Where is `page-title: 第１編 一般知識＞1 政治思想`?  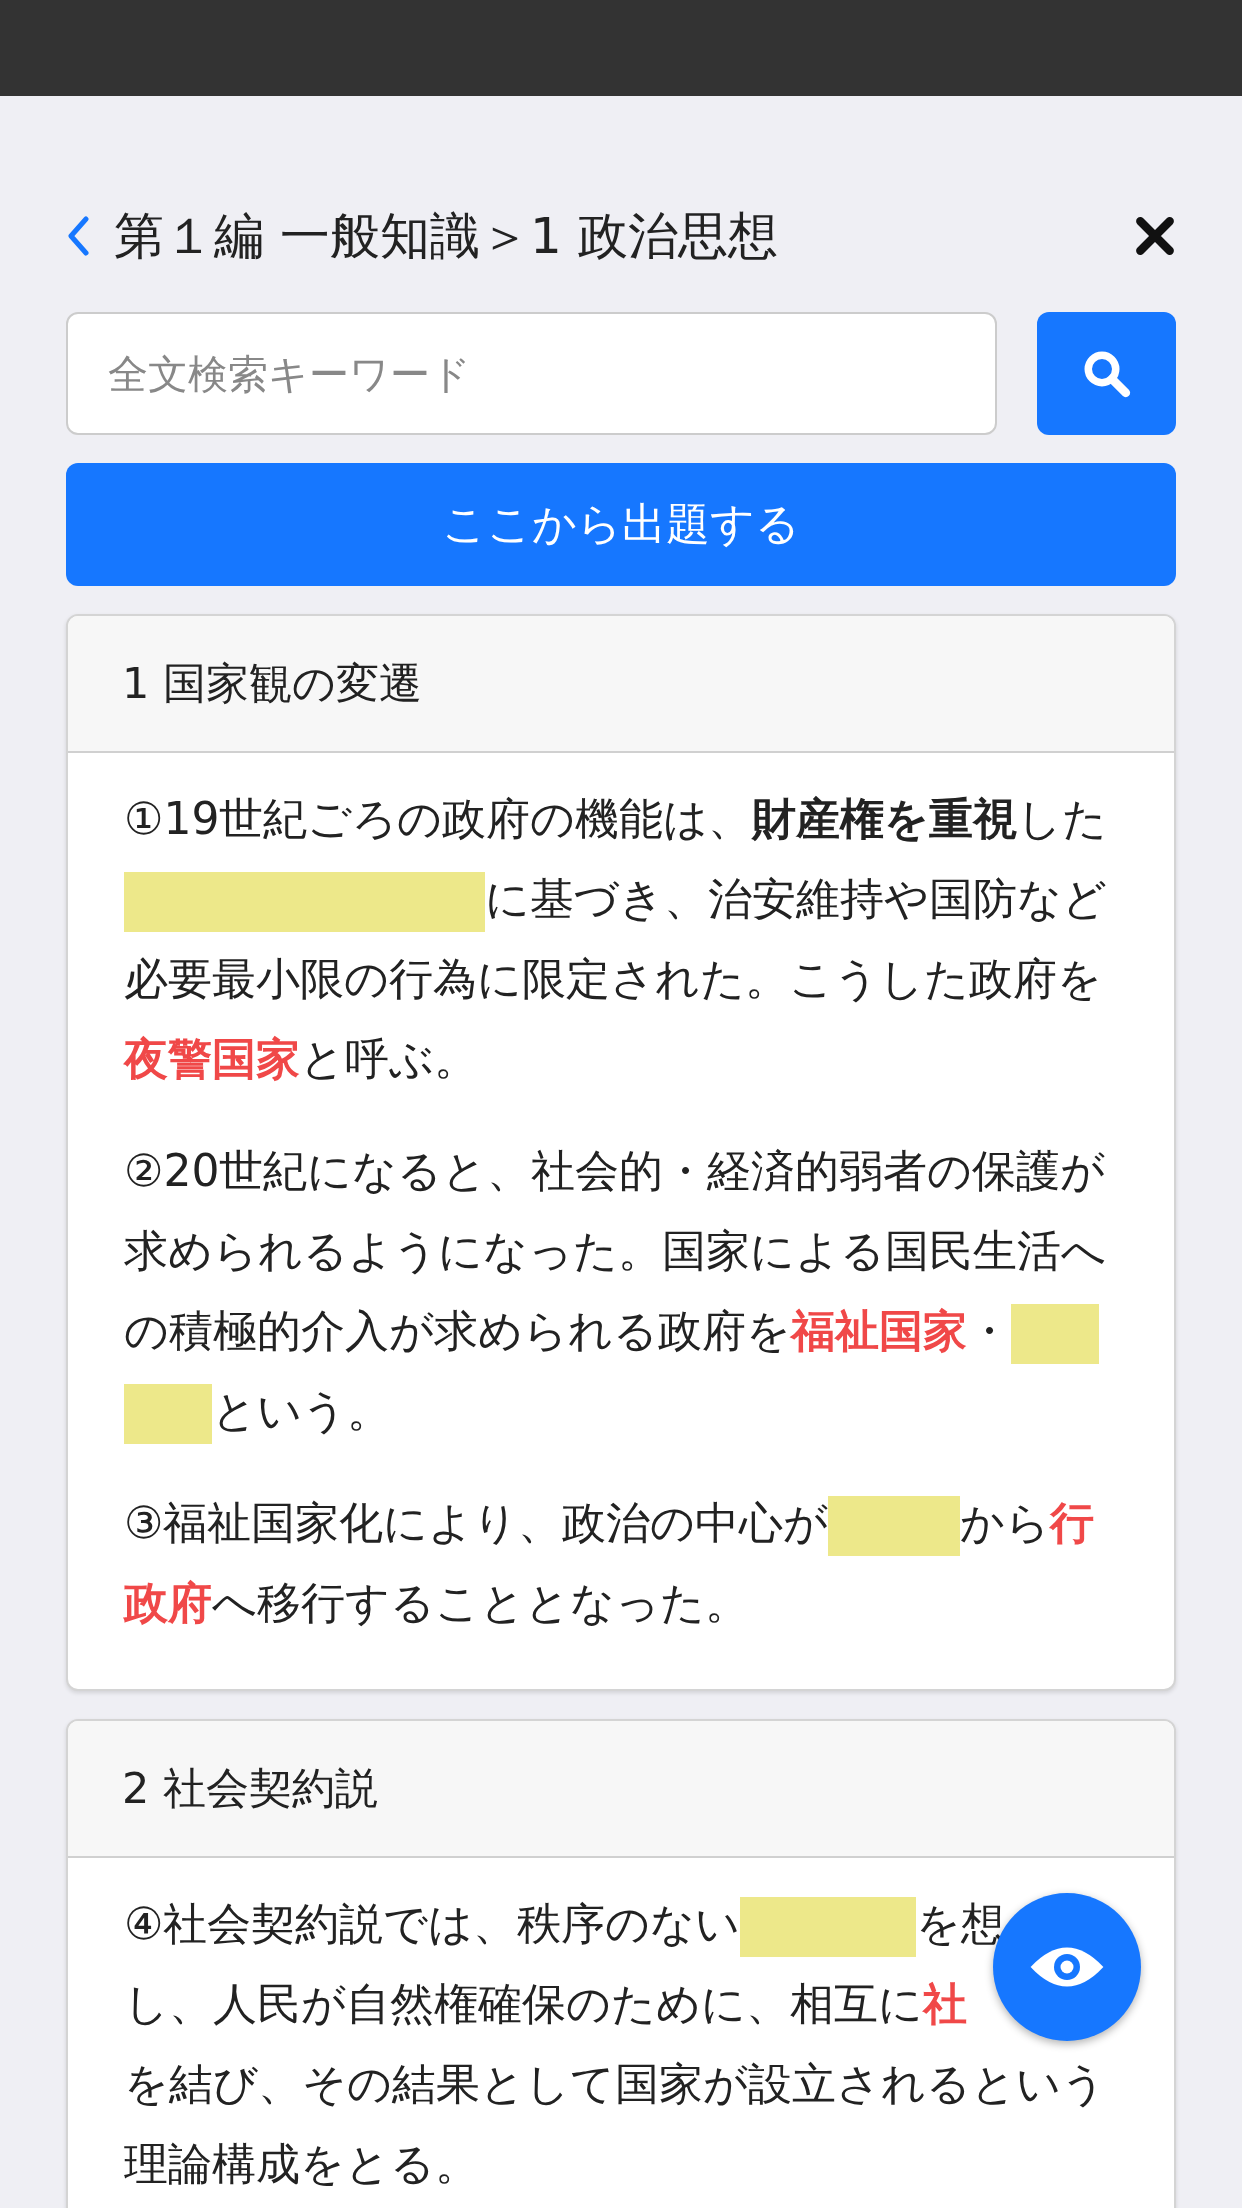
page-title: 第１編 一般知識＞1 政治思想 is located at coordinates (446, 236).